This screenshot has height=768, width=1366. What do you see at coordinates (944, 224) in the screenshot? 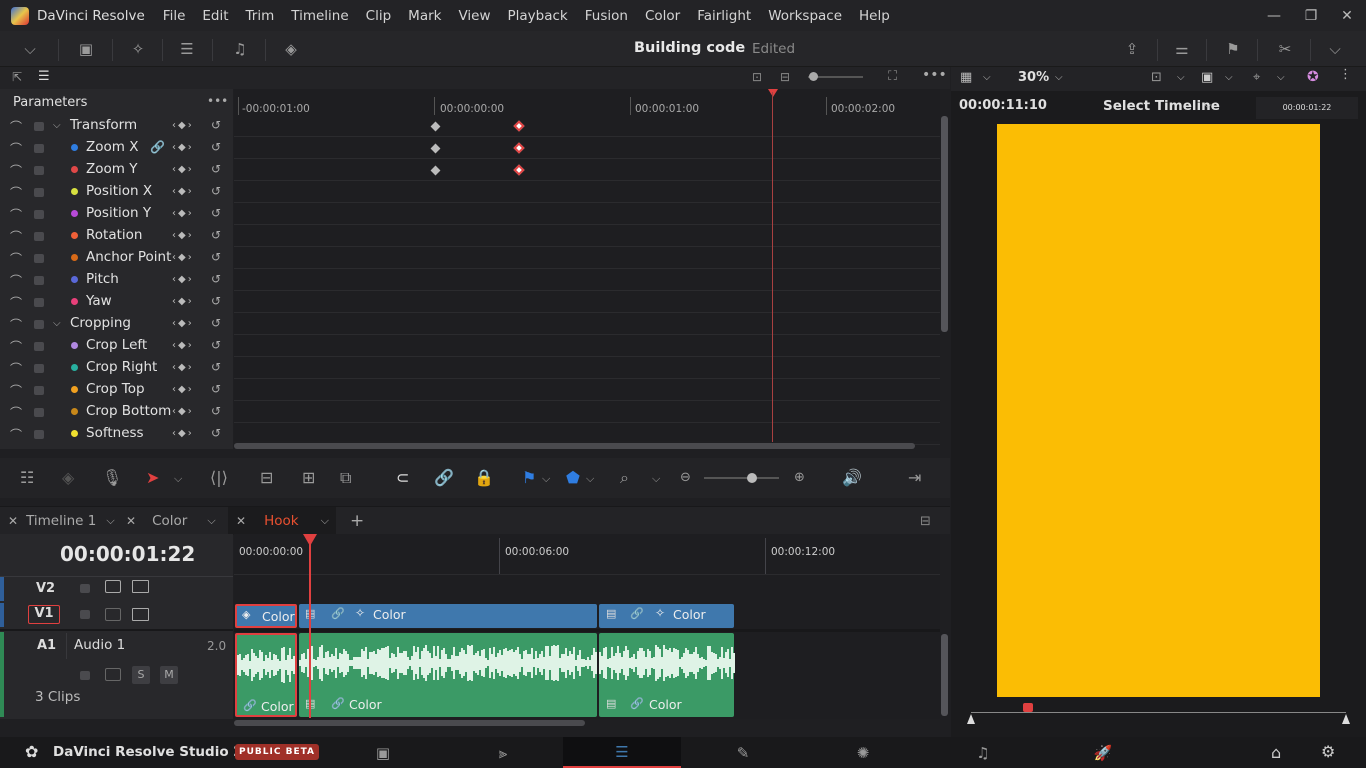
I see `kf-vscroll` at bounding box center [944, 224].